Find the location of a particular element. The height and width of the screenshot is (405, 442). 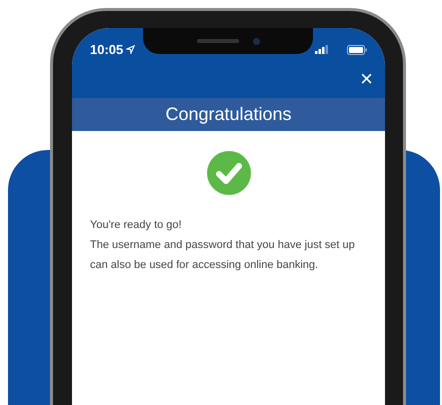

message-heading: You're ready to go! is located at coordinates (136, 225).